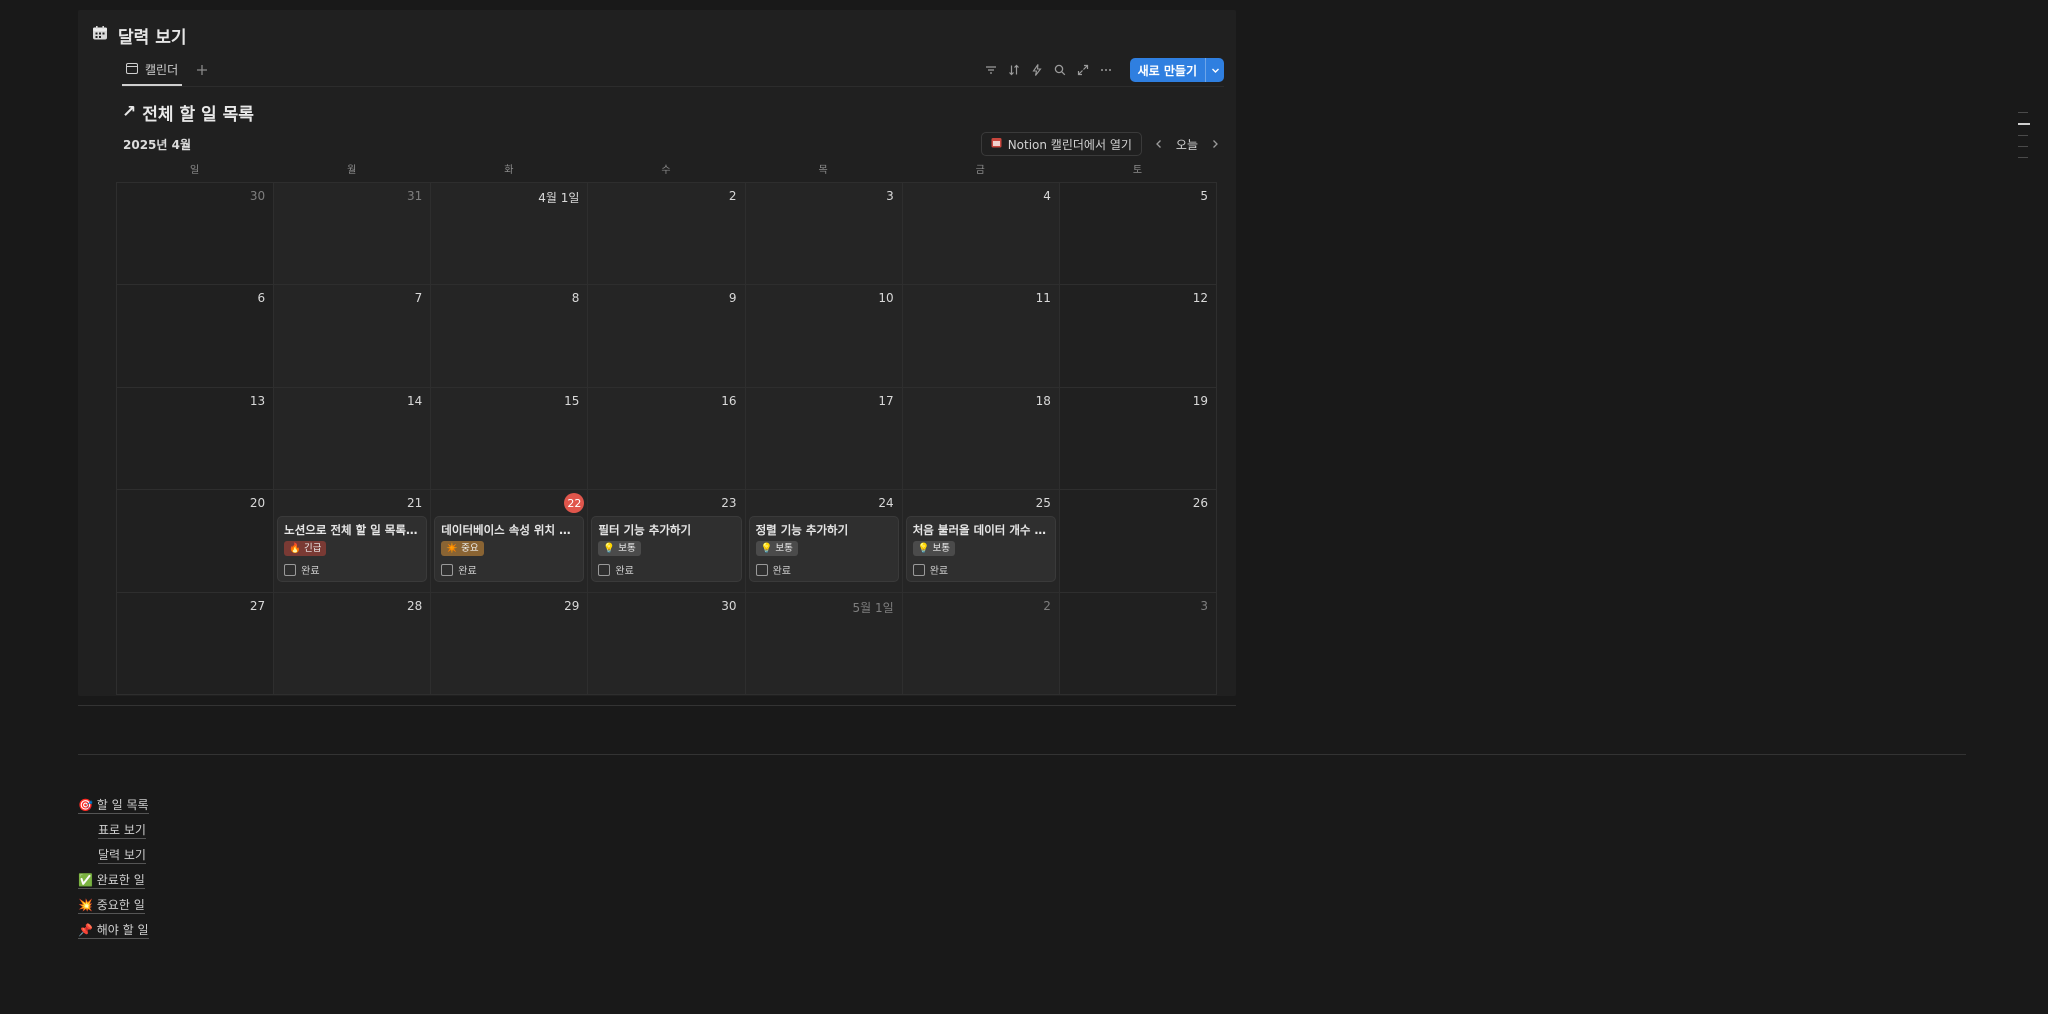 This screenshot has height=1014, width=2048. I want to click on weekday-label: 월, so click(352, 170).